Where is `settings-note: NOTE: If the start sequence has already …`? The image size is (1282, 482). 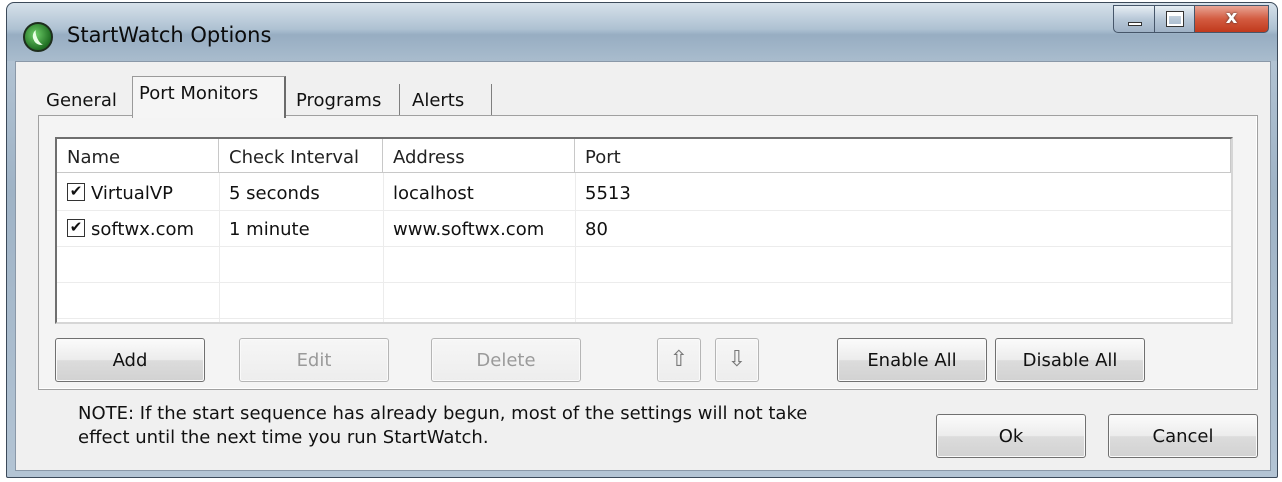
settings-note: NOTE: If the start sequence has already … is located at coordinates (488, 426).